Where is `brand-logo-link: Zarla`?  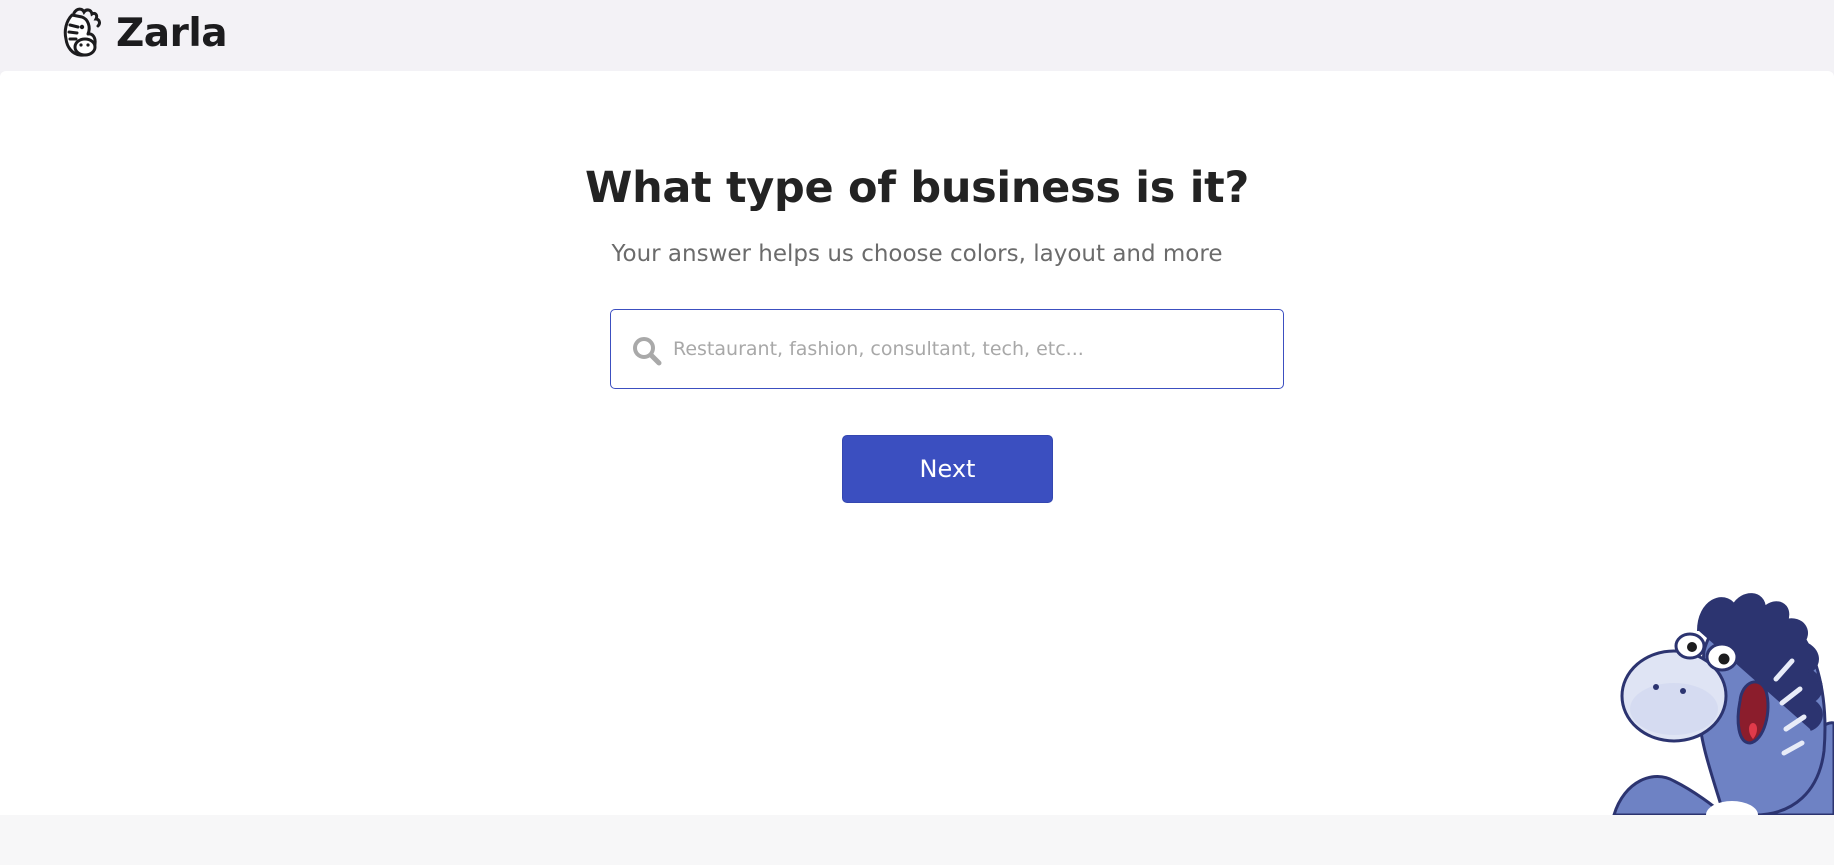 brand-logo-link: Zarla is located at coordinates (143, 33).